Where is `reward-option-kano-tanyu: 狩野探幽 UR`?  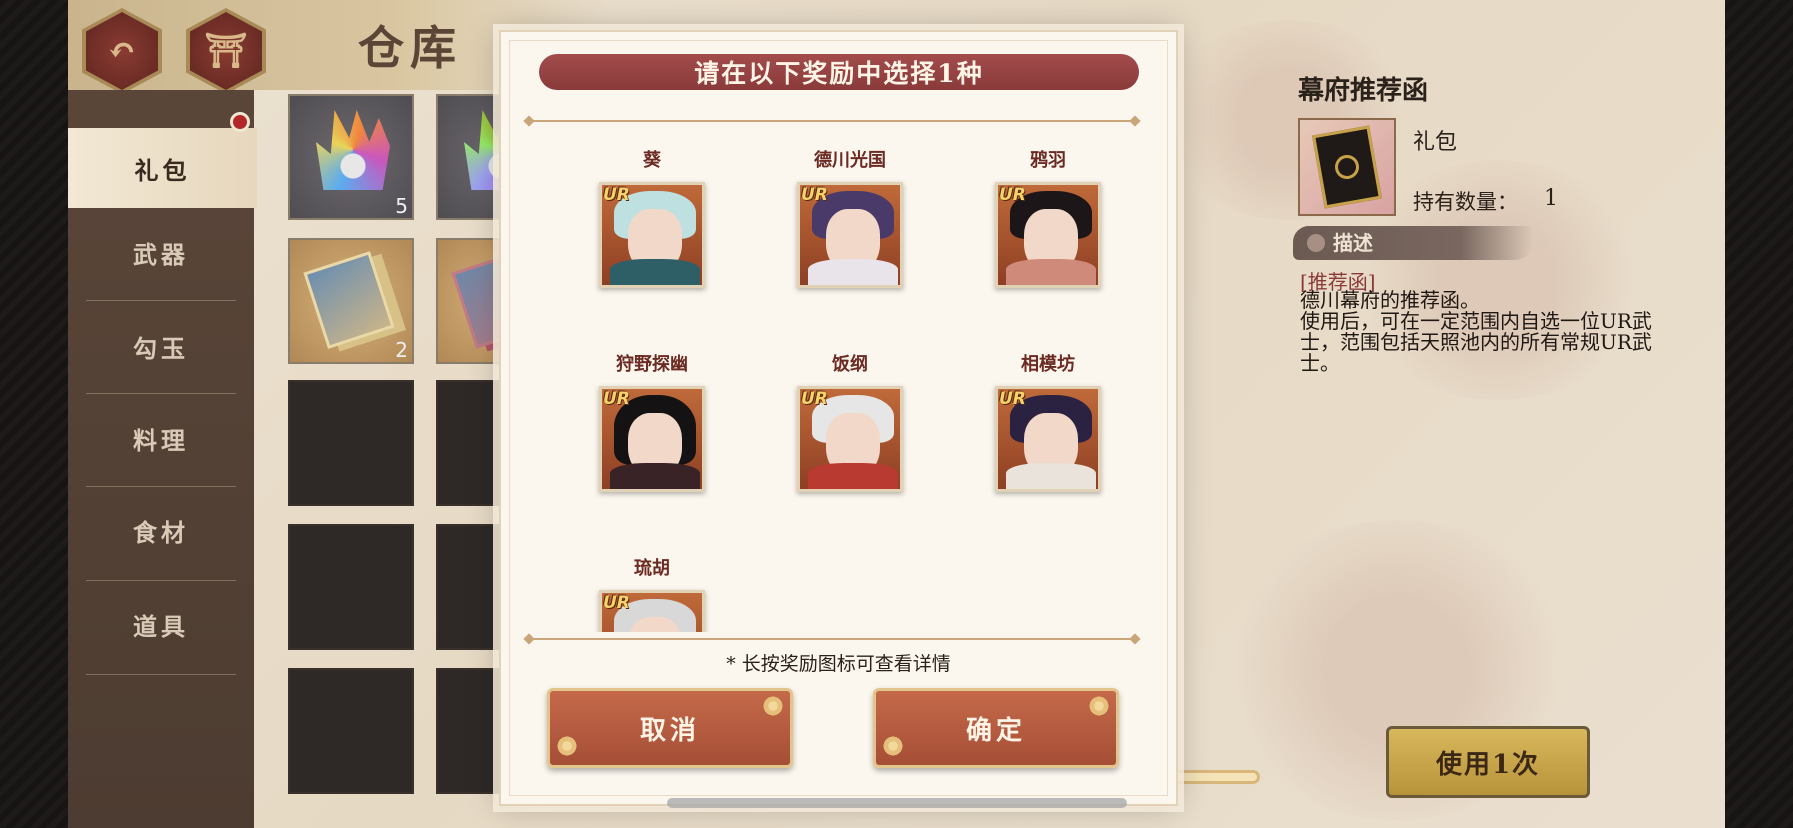
reward-option-kano-tanyu: 狩野探幽 UR is located at coordinates (652, 422).